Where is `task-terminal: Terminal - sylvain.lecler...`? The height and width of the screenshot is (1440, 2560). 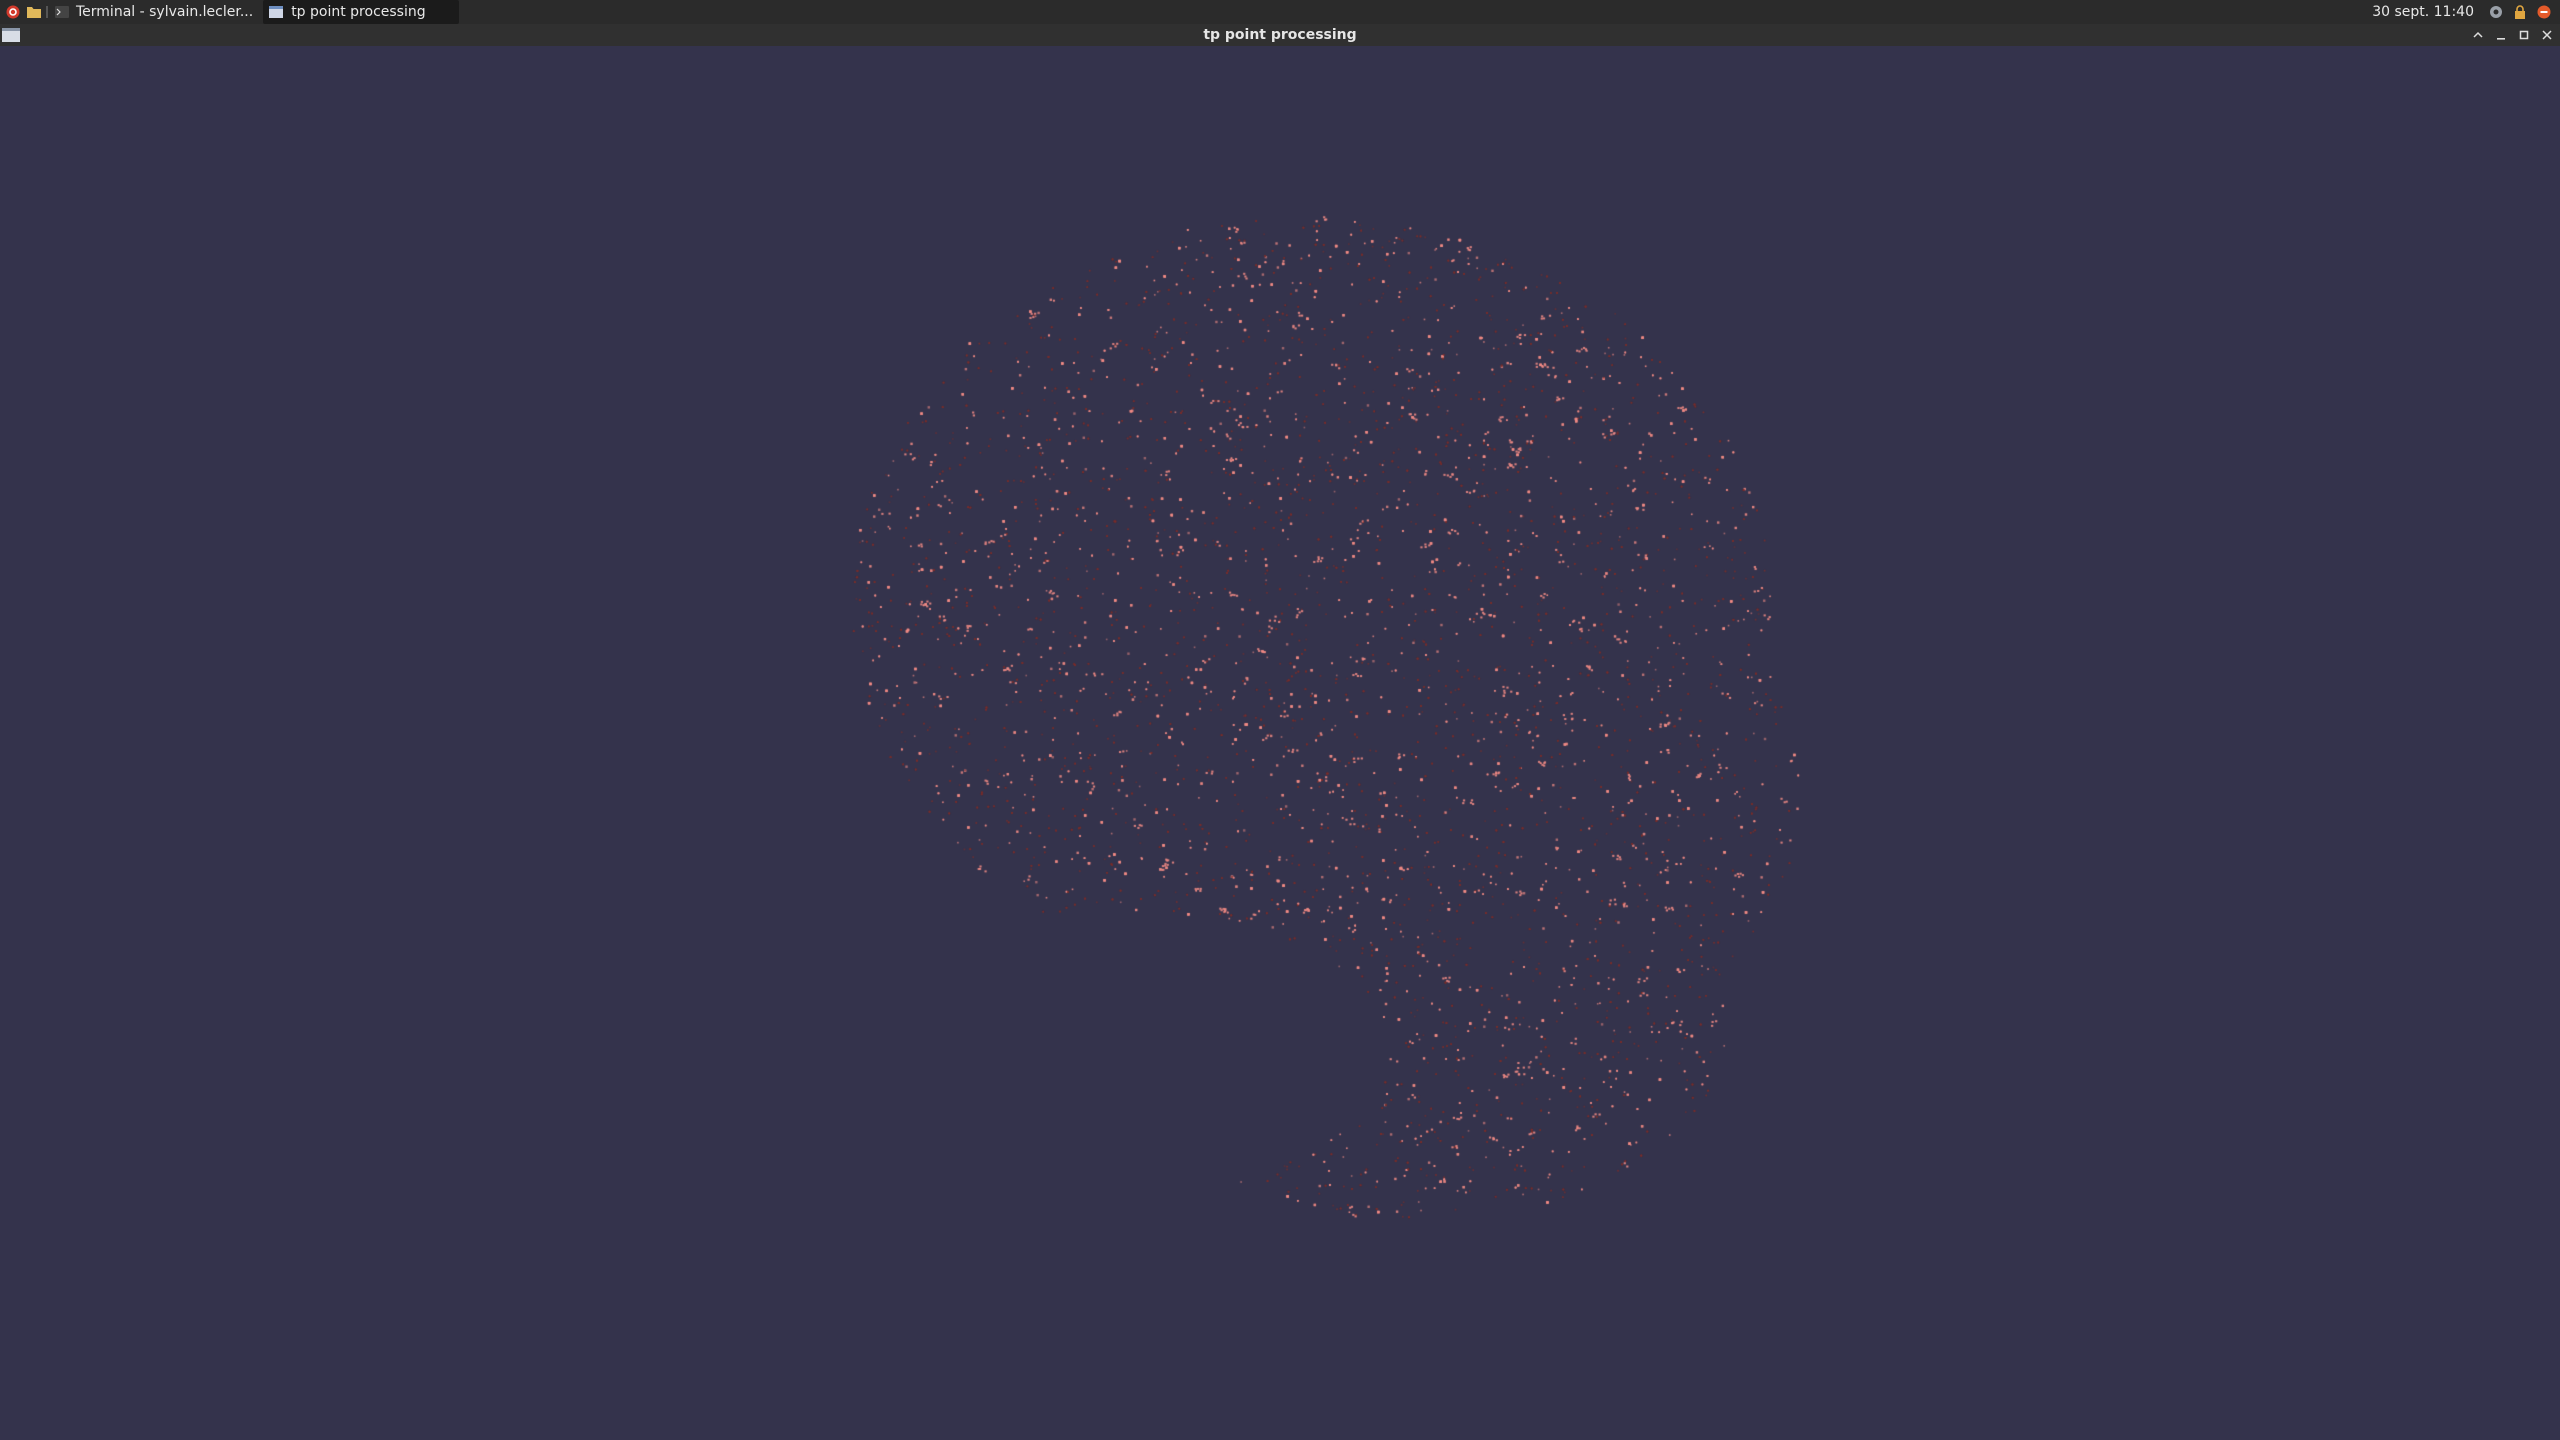
task-terminal: Terminal - sylvain.lecler... is located at coordinates (166, 12).